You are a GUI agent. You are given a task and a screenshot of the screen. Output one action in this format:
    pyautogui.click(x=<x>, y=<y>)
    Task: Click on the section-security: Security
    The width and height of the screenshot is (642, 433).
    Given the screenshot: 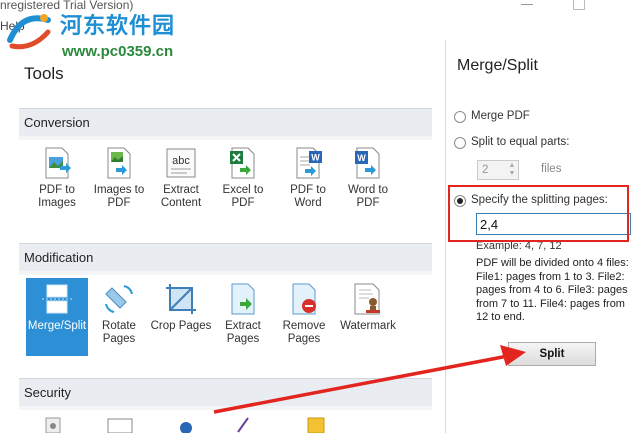 What is the action you would take?
    pyautogui.click(x=225, y=392)
    